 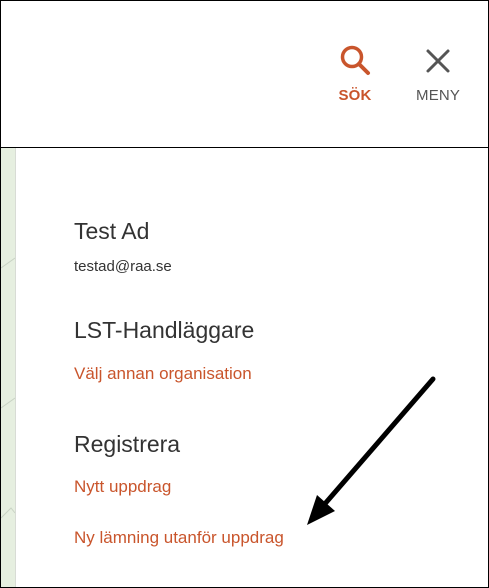 I want to click on search-icon, so click(x=355, y=60).